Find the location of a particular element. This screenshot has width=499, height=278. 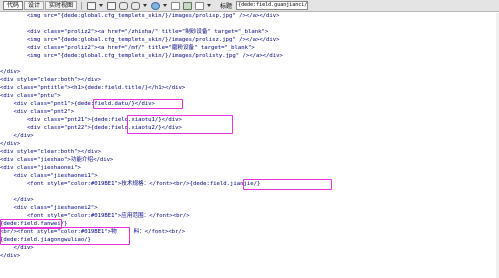

toolbar-separator is located at coordinates (82, 5).